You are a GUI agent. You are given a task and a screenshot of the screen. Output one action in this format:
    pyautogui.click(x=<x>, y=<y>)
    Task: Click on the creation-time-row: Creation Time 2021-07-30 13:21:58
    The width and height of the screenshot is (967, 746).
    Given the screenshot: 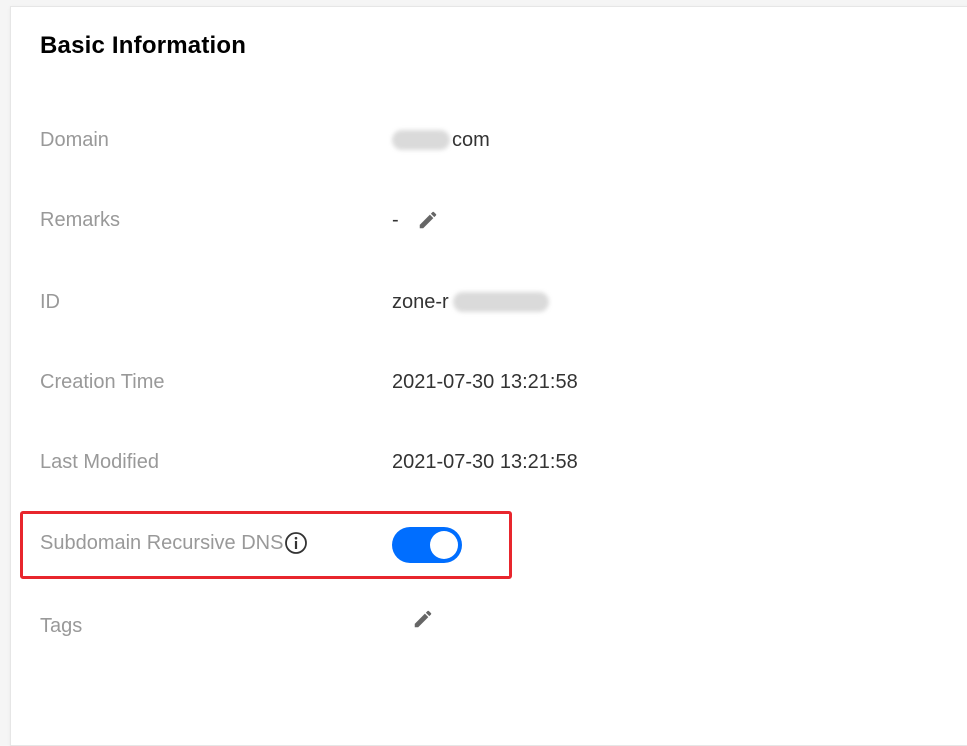 What is the action you would take?
    pyautogui.click(x=490, y=382)
    